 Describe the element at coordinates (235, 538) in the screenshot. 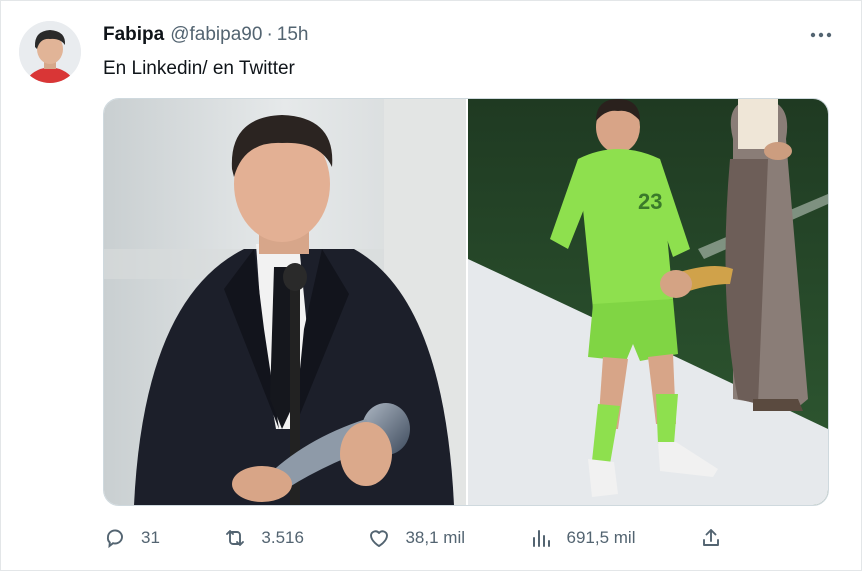

I see `retweet-icon` at that location.